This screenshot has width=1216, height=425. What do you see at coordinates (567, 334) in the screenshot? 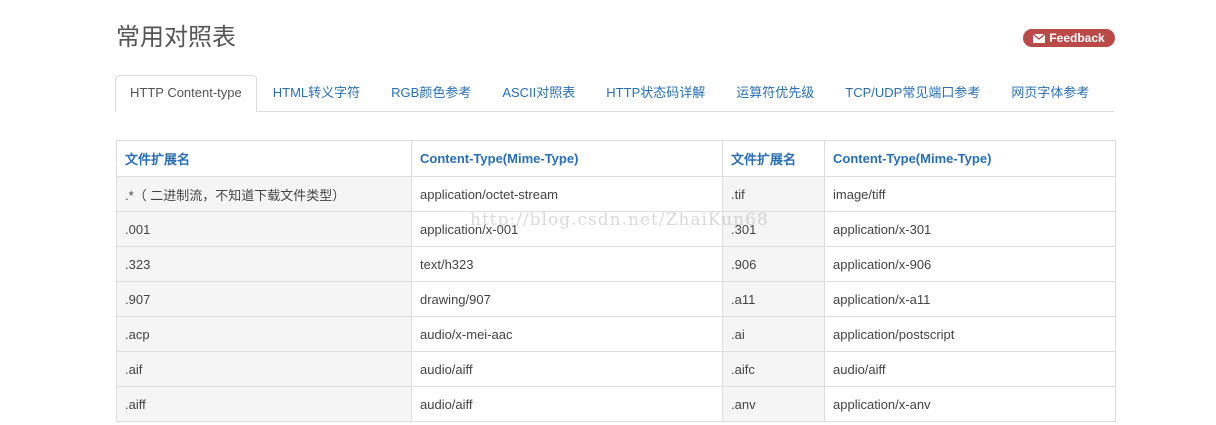
I see `cell-mime: audio/x-mei-aac` at bounding box center [567, 334].